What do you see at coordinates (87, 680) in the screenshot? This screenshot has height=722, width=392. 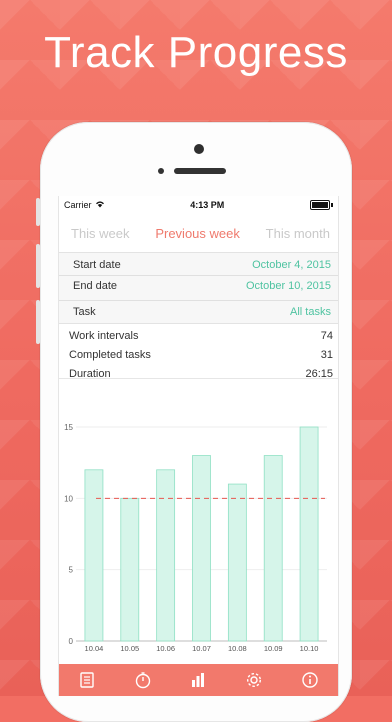 I see `tasks-icon` at bounding box center [87, 680].